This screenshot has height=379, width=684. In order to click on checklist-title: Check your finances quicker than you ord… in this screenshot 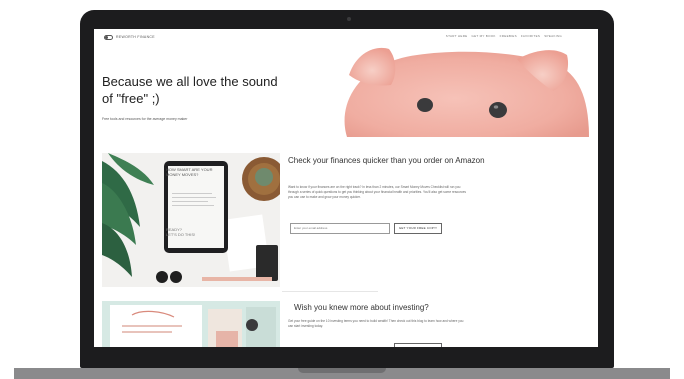, I will do `click(386, 160)`.